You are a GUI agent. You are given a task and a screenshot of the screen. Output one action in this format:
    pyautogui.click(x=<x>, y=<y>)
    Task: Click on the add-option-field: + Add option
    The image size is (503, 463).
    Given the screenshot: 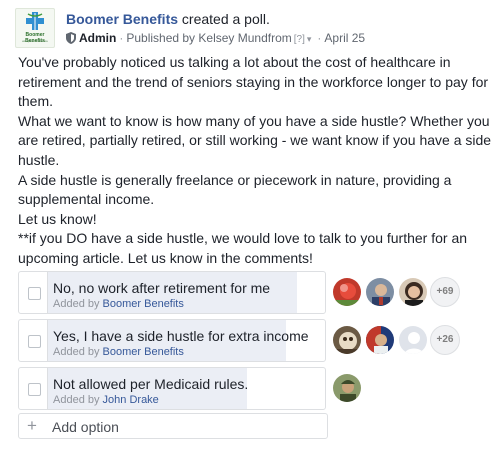 What is the action you would take?
    pyautogui.click(x=173, y=426)
    